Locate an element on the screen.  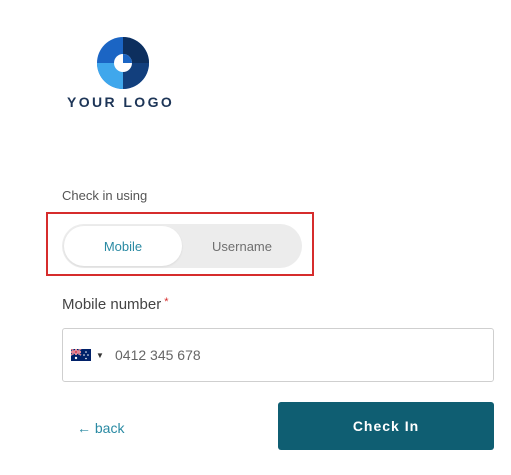
logo-text: YOUR LOGO is located at coordinates (121, 102).